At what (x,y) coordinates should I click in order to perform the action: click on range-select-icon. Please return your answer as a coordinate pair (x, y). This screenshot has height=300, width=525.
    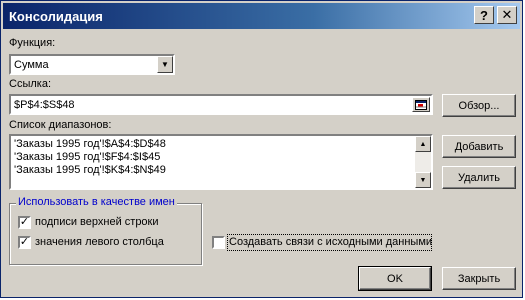
    Looking at the image, I should click on (421, 104).